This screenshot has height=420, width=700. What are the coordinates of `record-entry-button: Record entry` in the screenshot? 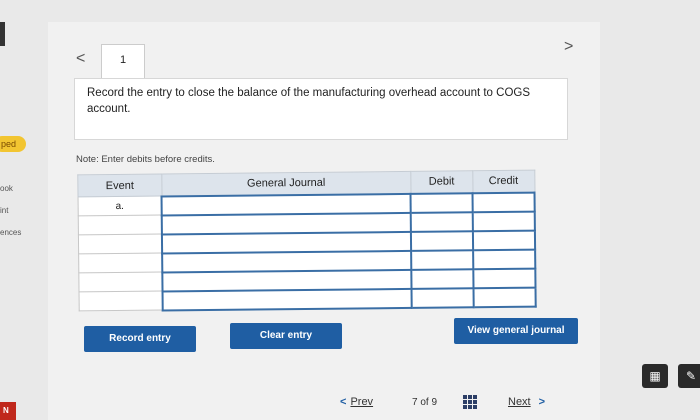 It's located at (140, 339).